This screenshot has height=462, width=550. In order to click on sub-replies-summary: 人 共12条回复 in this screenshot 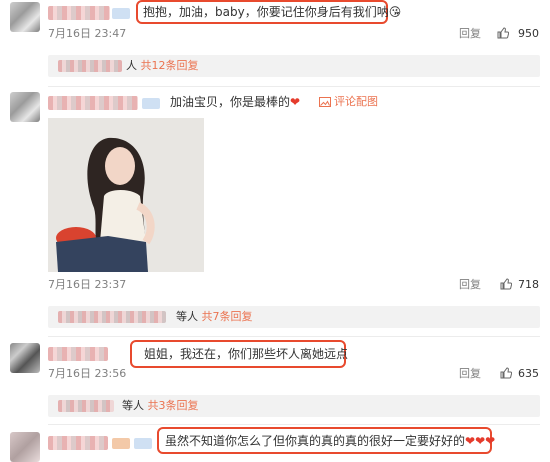, I will do `click(162, 65)`.